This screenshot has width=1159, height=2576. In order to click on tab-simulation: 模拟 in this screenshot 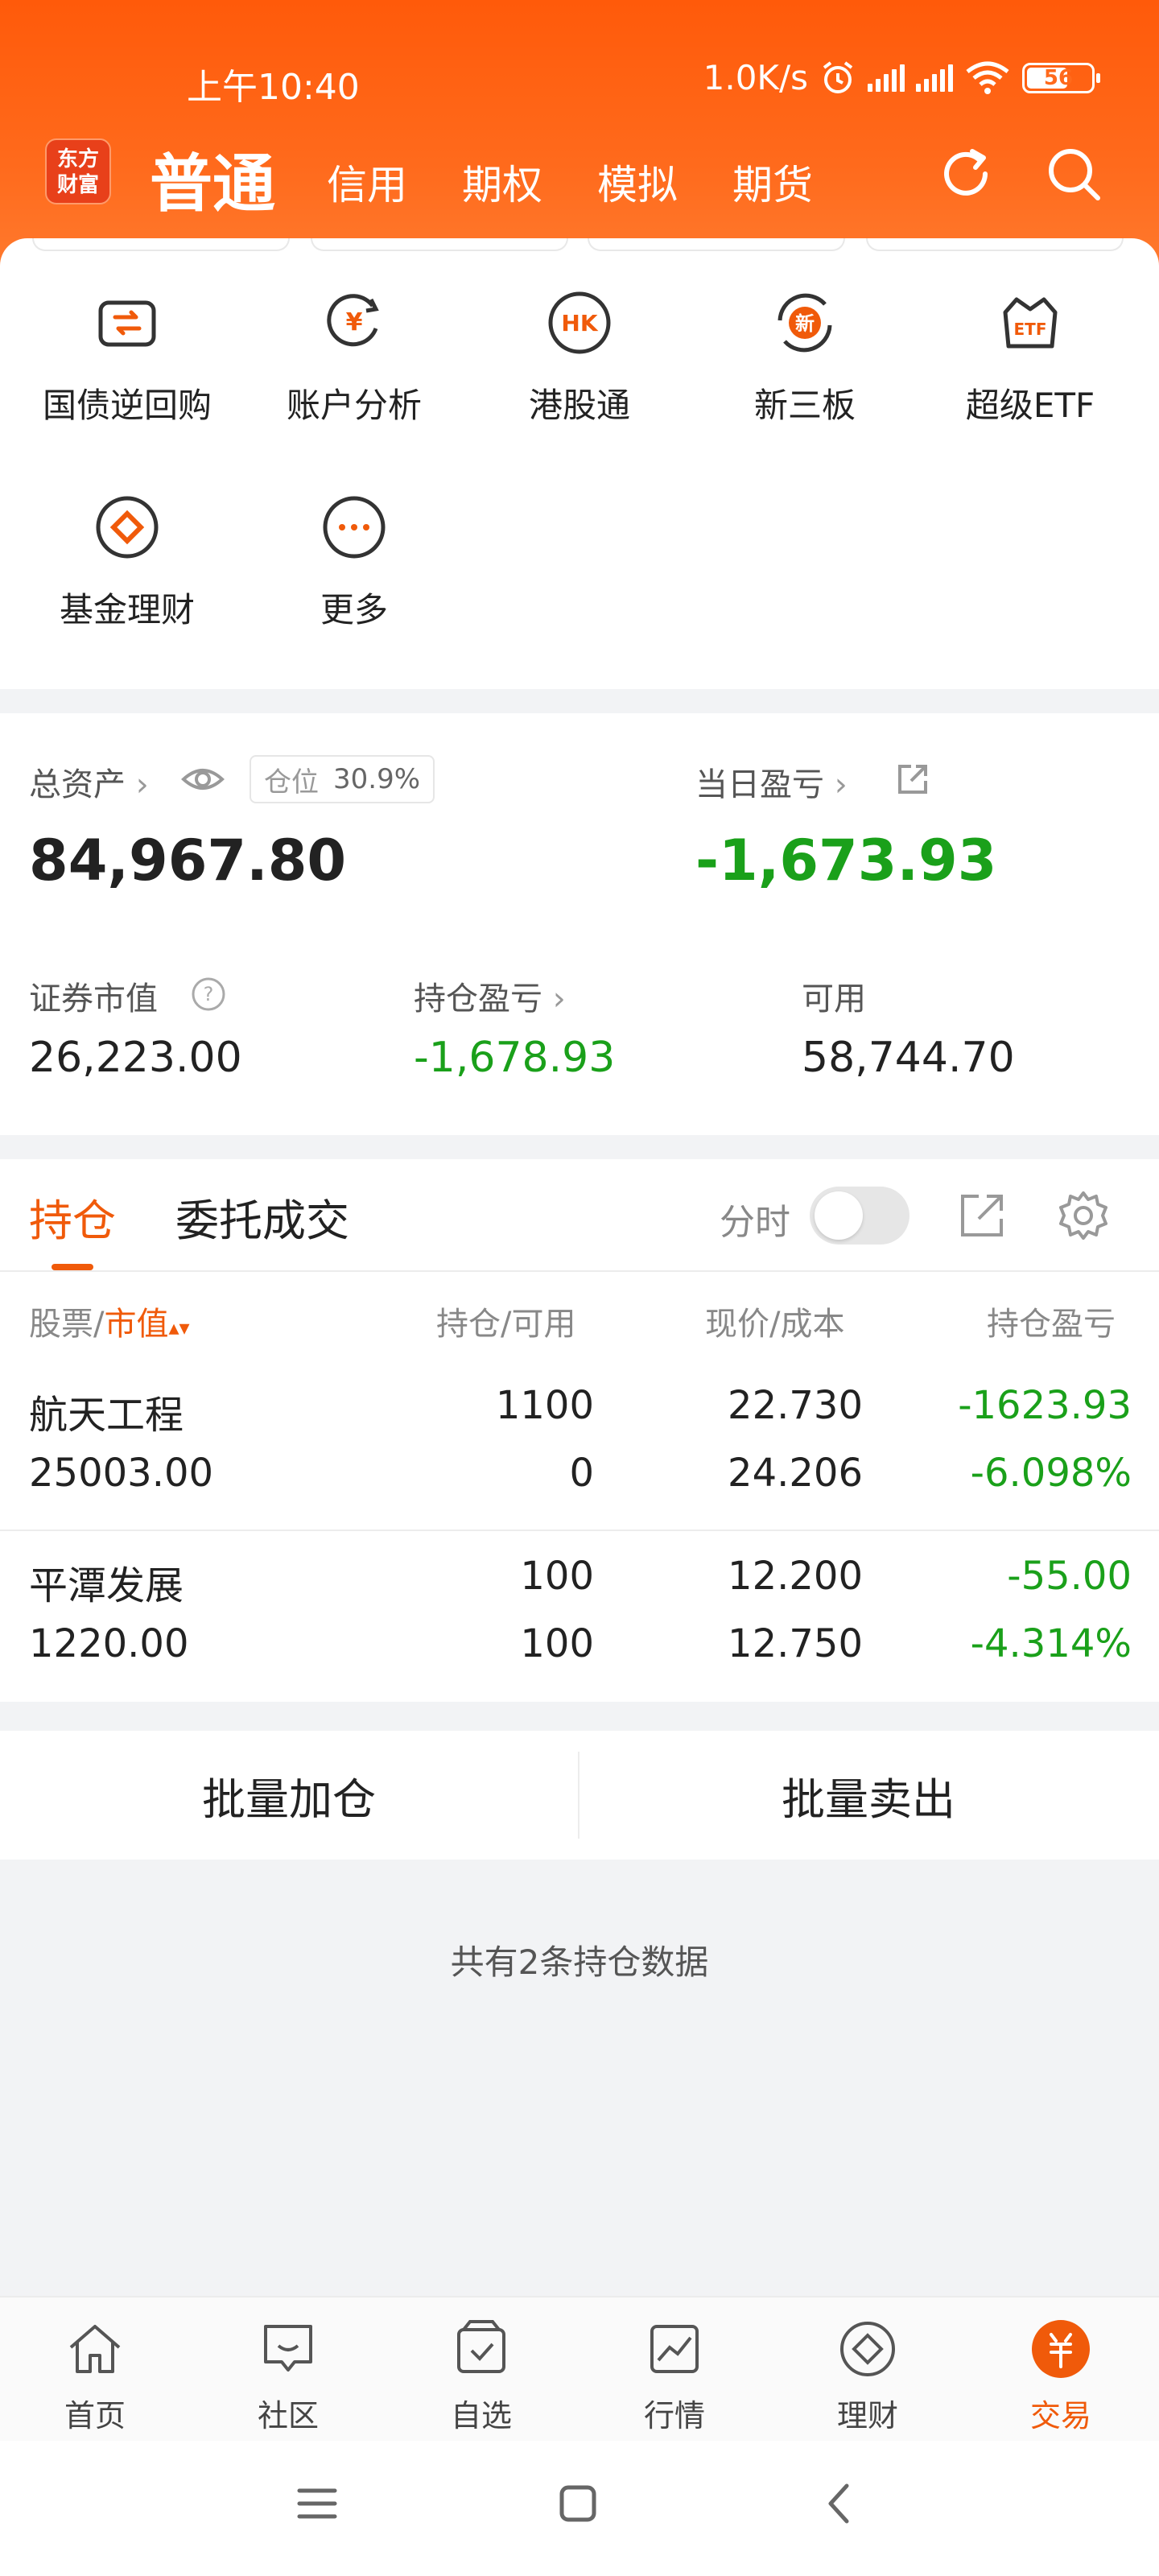, I will do `click(637, 182)`.